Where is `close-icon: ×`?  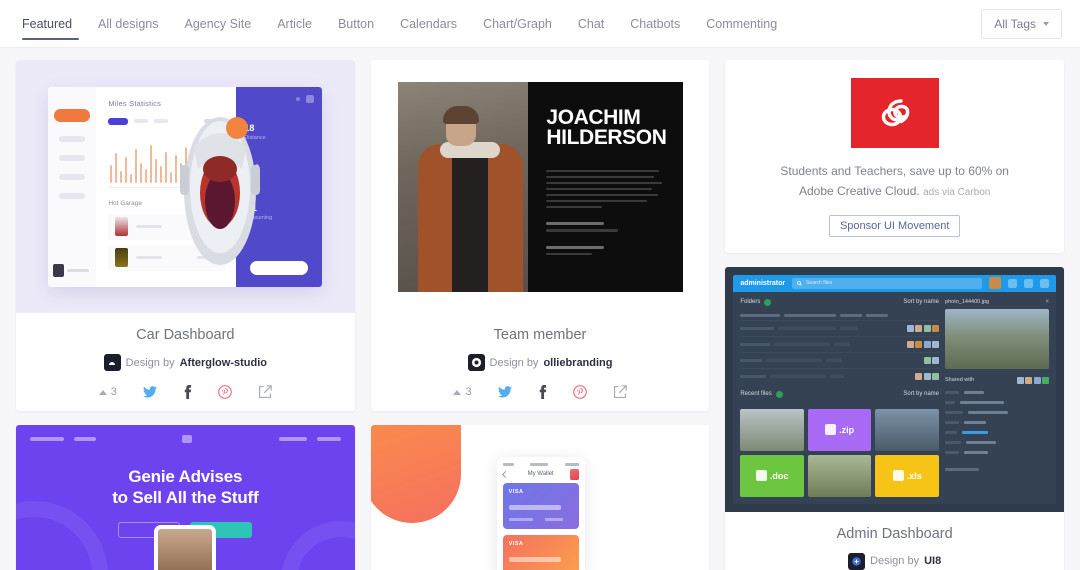 close-icon: × is located at coordinates (1048, 302).